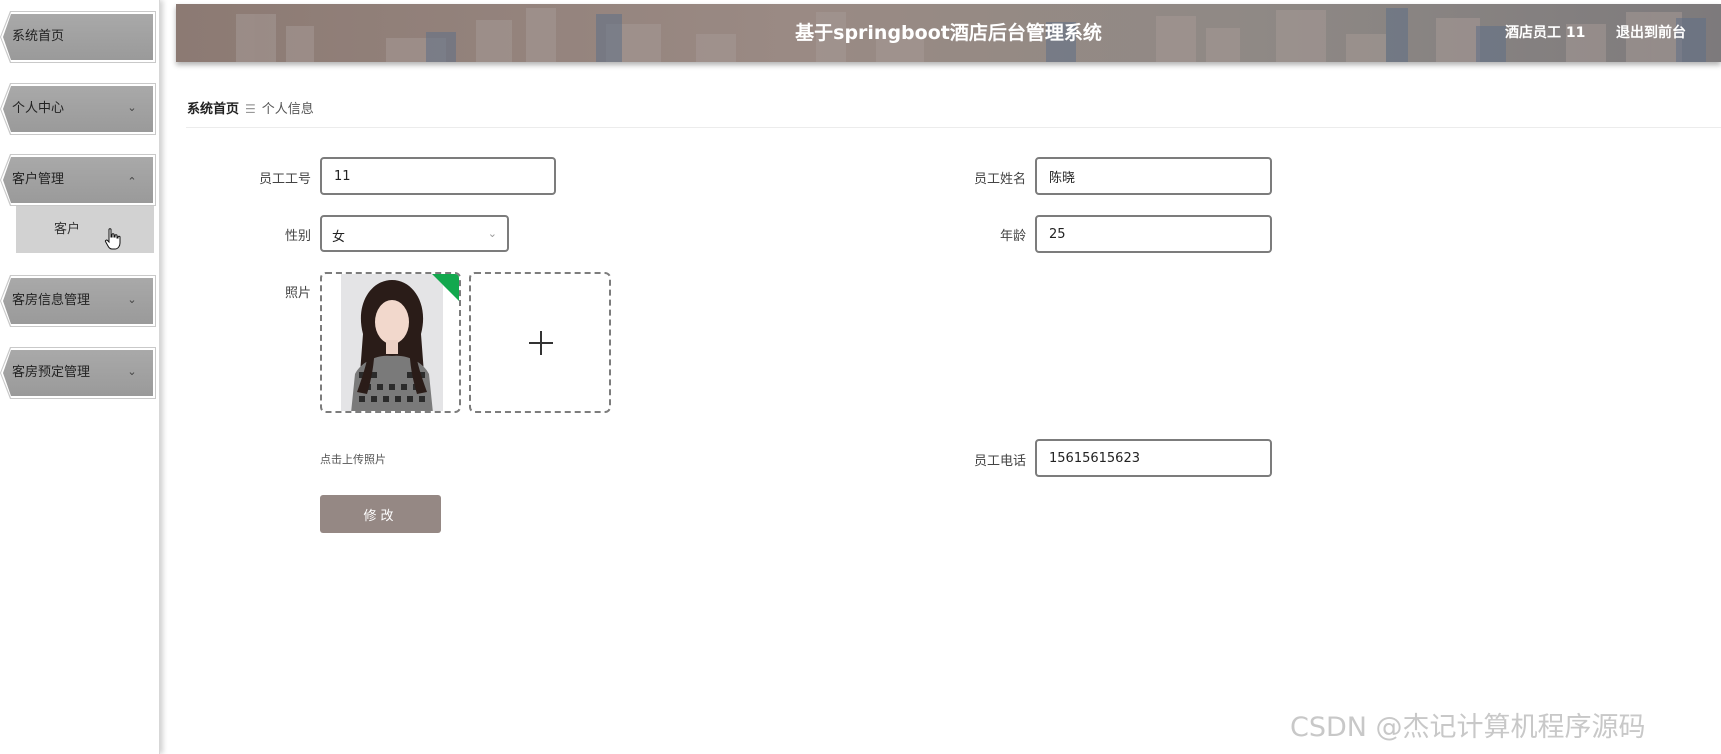 The width and height of the screenshot is (1721, 754). I want to click on watermark: CSDN @杰记计算机程序源码, so click(1468, 727).